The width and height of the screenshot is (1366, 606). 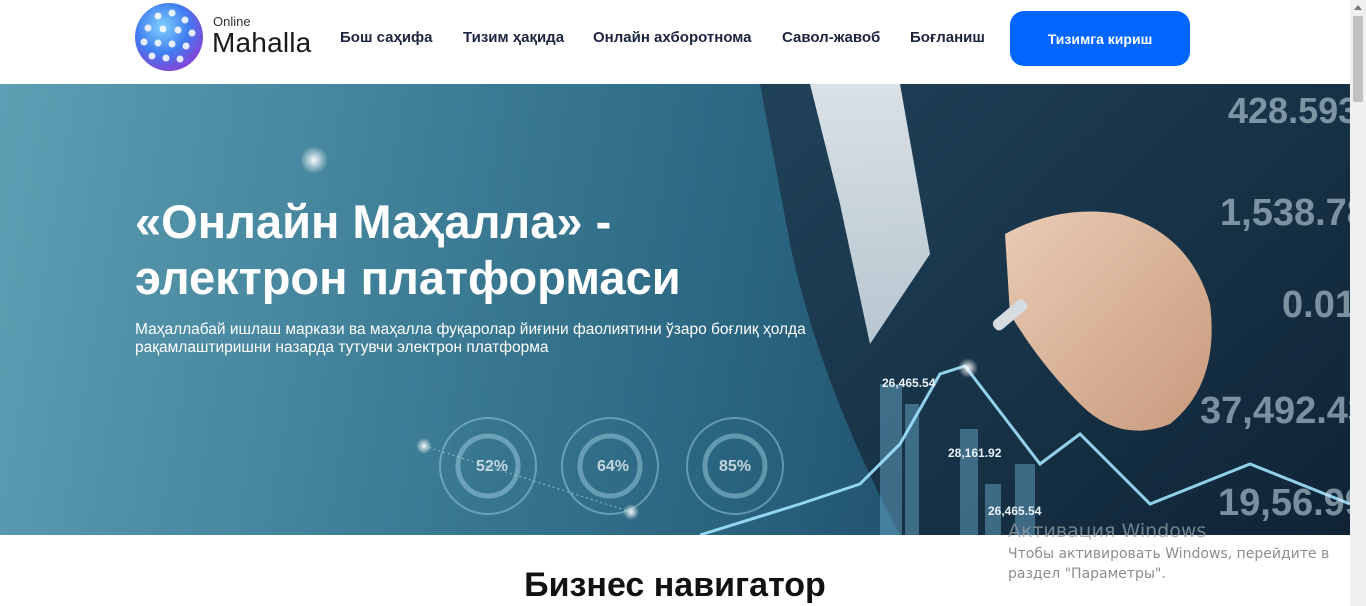 I want to click on overlay-number: 1,538.78, so click(x=1285, y=213).